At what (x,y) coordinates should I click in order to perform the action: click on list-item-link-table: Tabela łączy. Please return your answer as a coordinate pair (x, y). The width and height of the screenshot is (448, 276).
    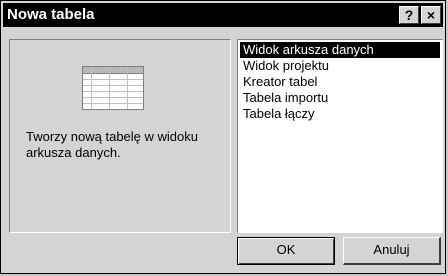
    Looking at the image, I should click on (340, 114).